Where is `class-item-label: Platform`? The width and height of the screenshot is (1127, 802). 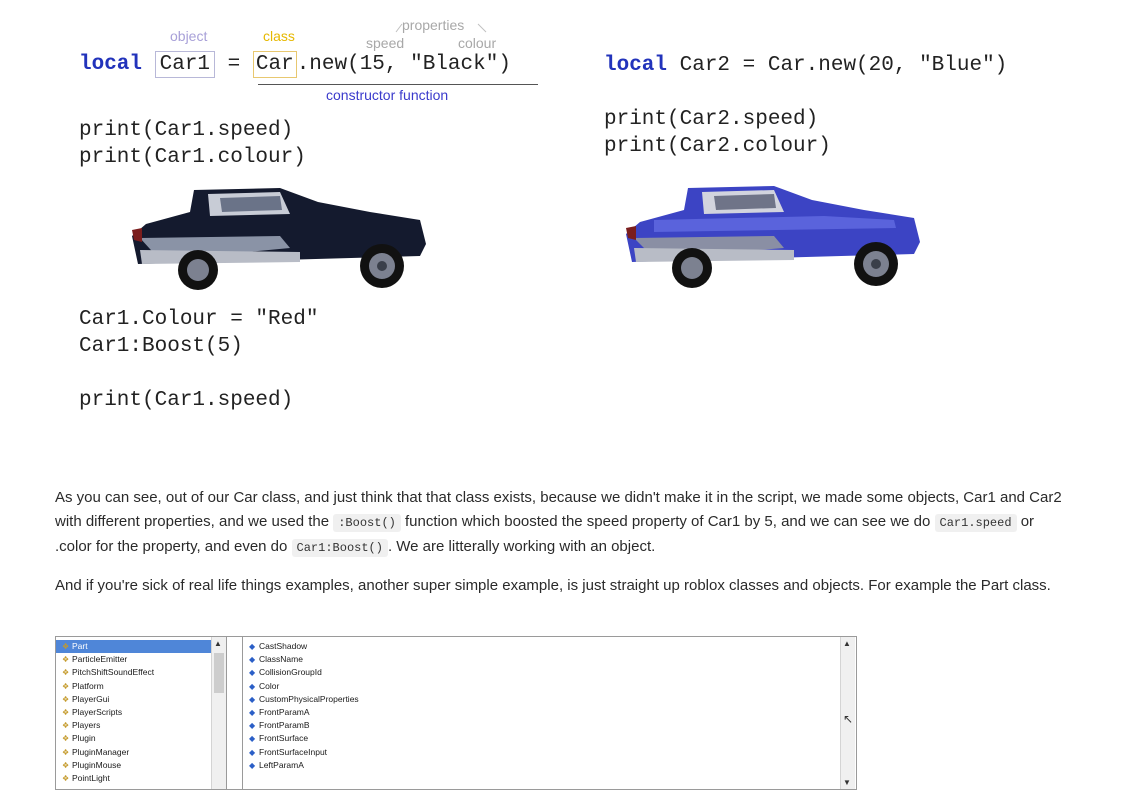 class-item-label: Platform is located at coordinates (88, 685).